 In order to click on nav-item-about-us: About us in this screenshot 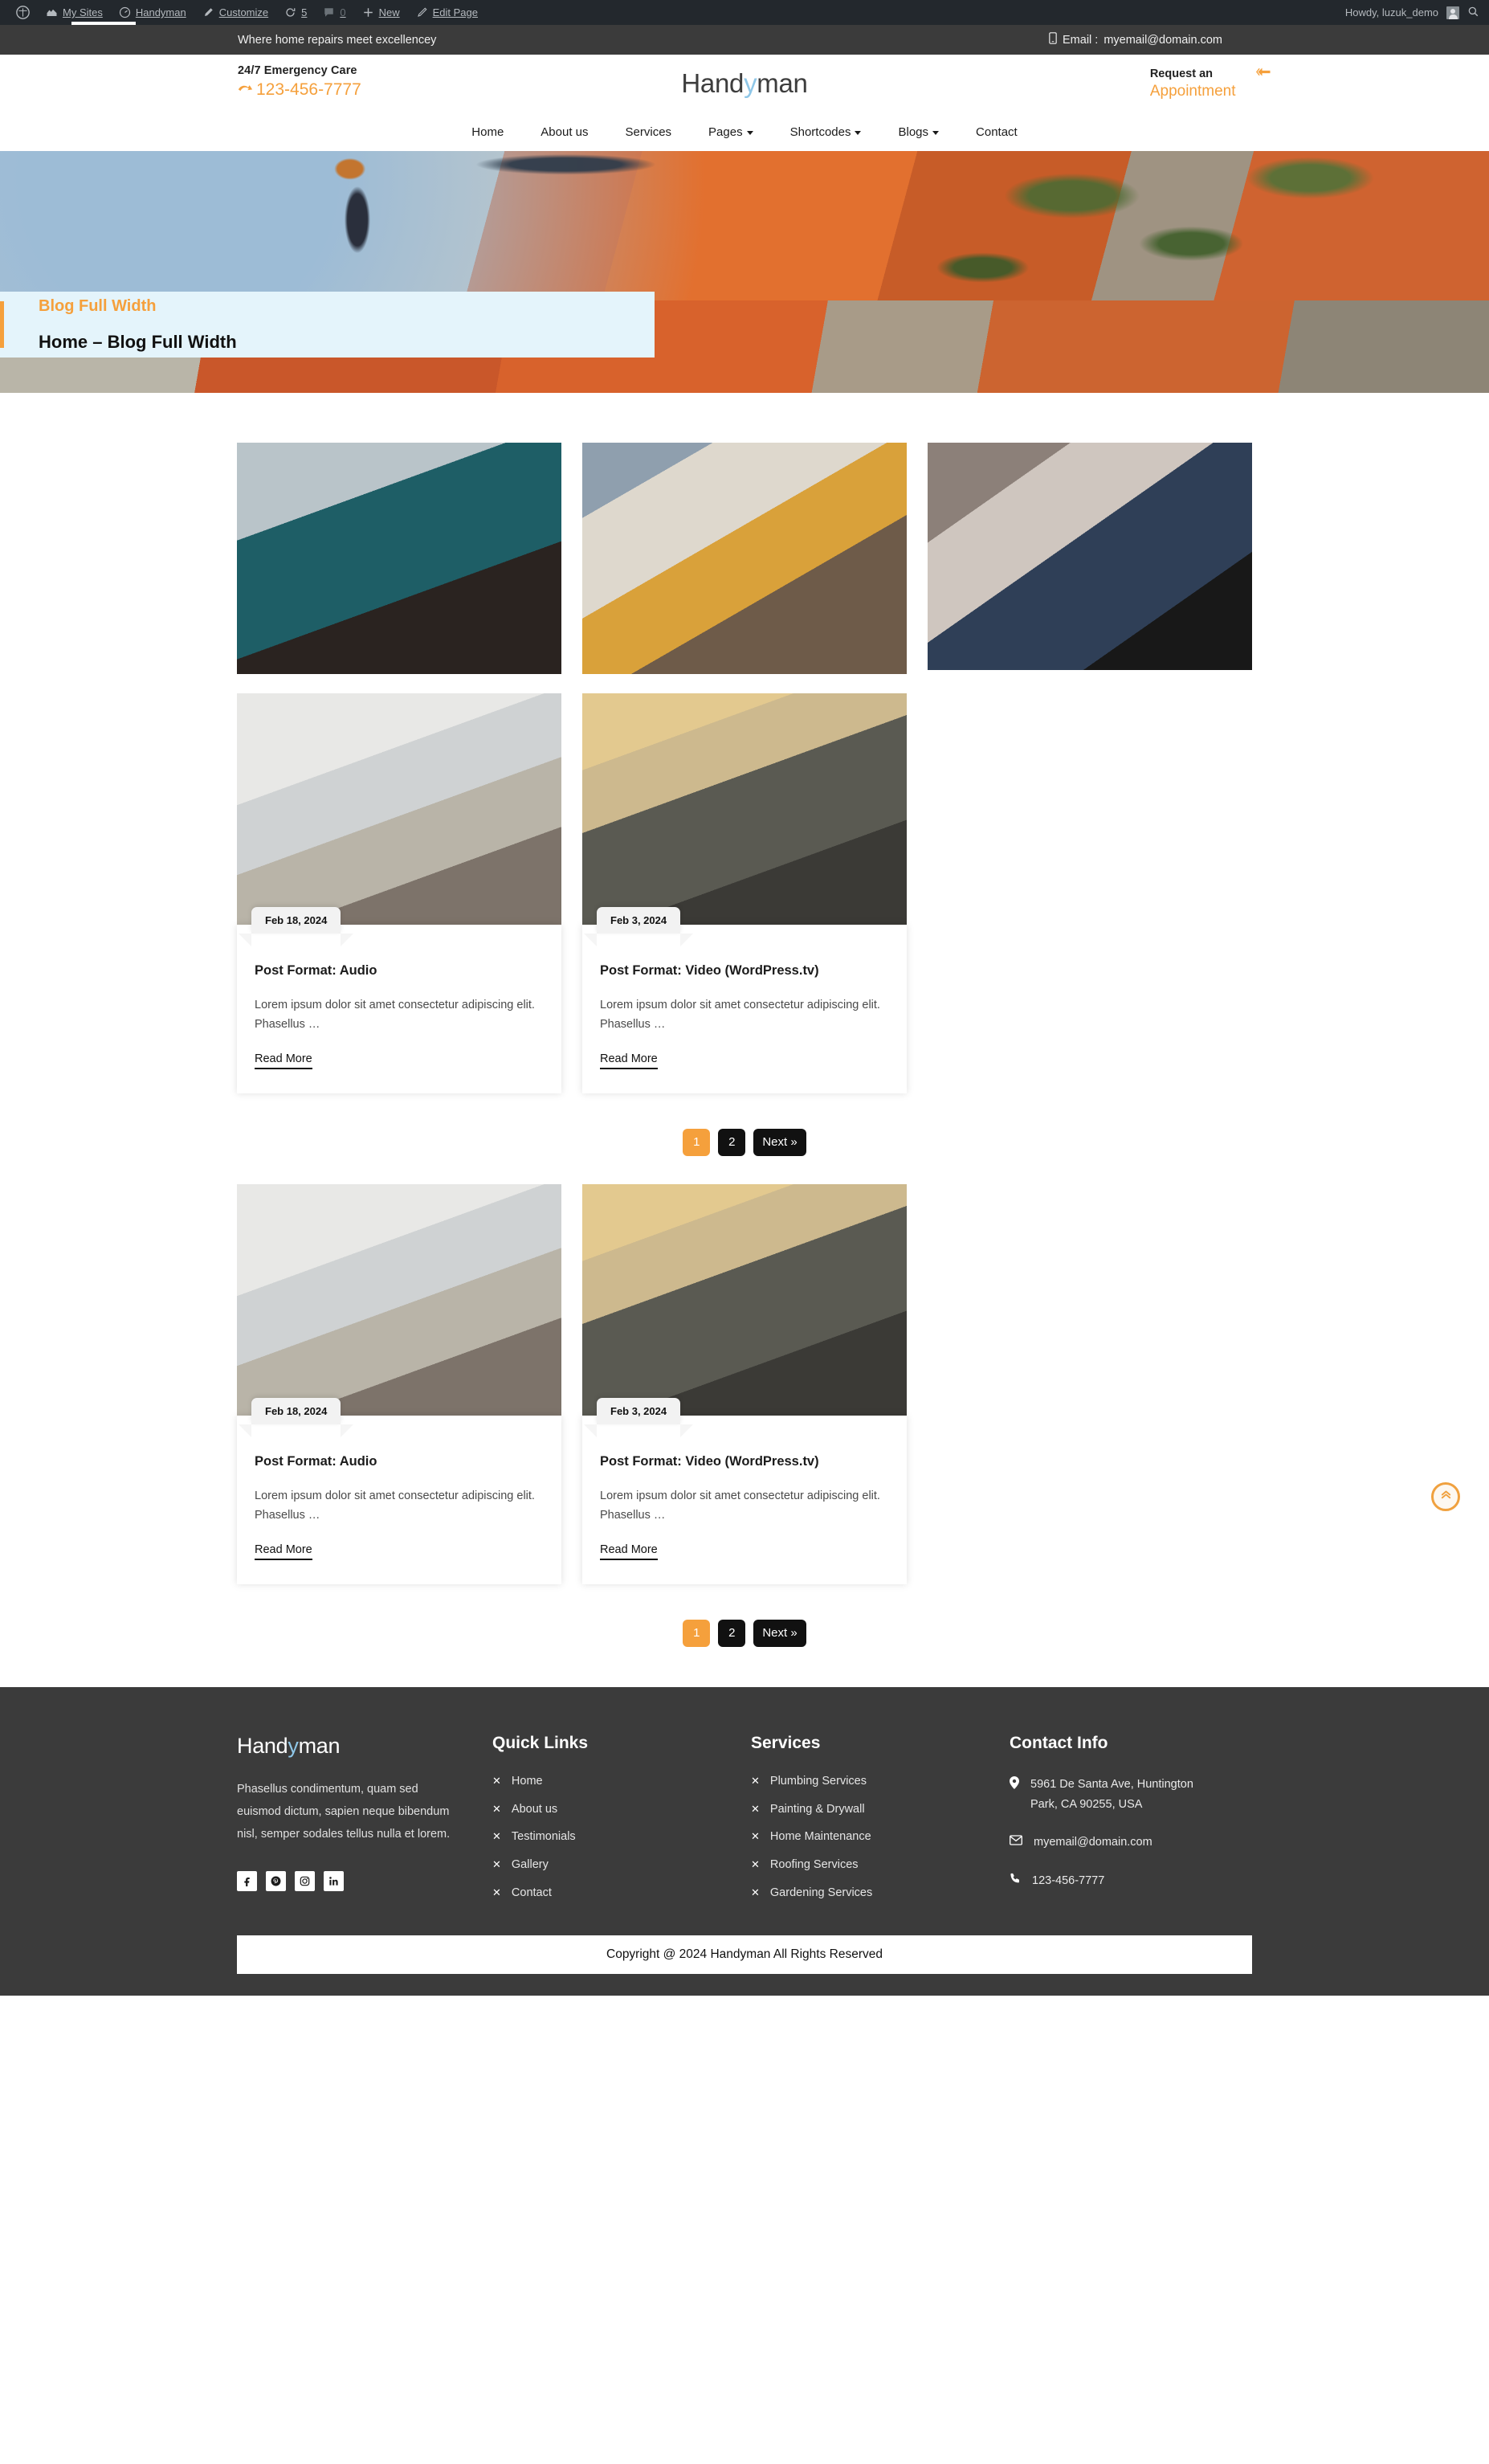, I will do `click(564, 131)`.